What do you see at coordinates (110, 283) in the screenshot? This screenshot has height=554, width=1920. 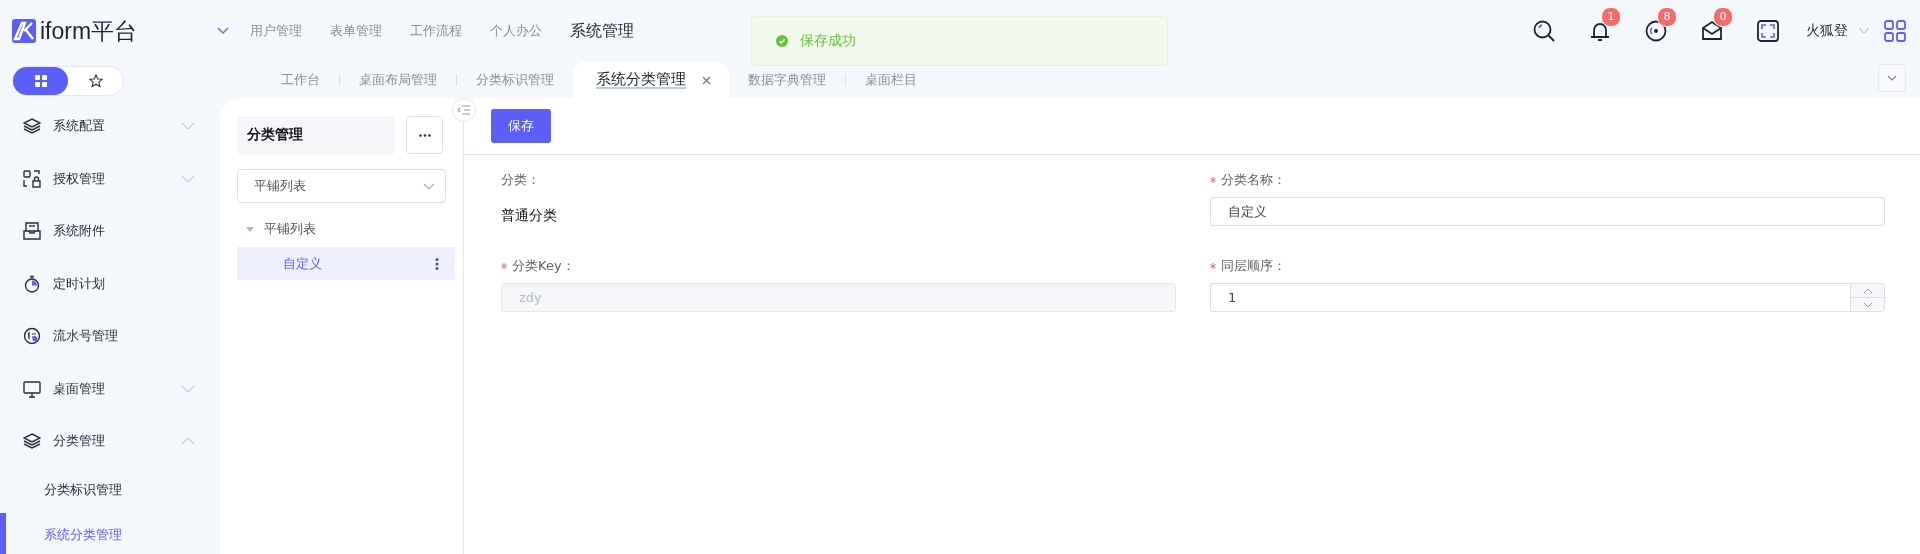 I see `sidebar-item: 定时计划` at bounding box center [110, 283].